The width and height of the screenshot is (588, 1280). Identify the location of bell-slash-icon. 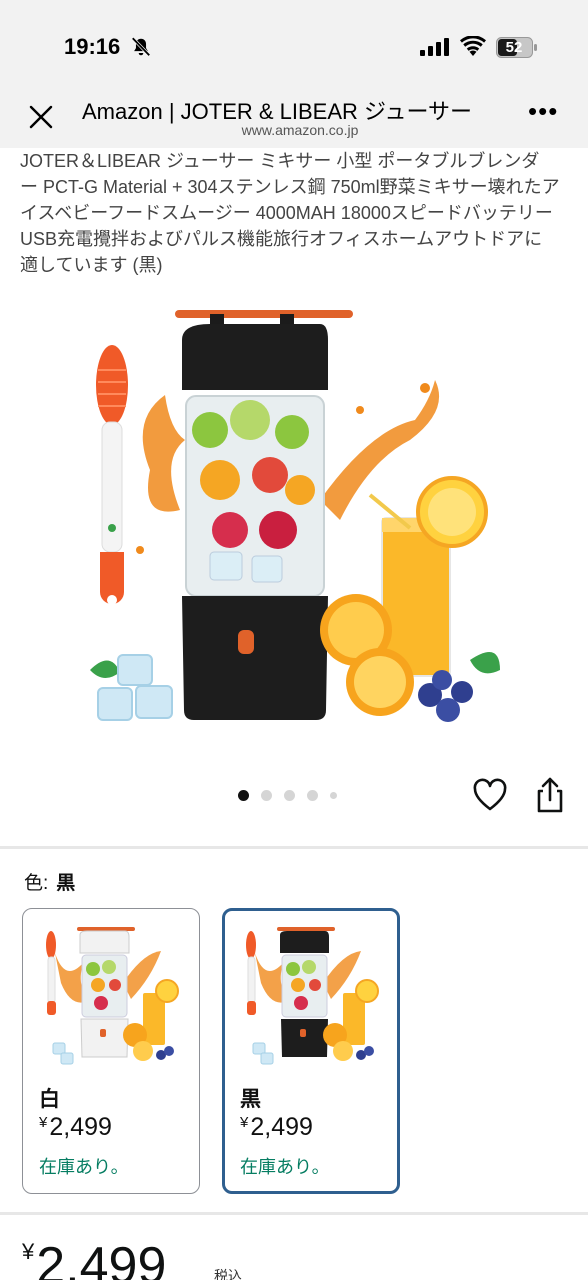
(141, 47).